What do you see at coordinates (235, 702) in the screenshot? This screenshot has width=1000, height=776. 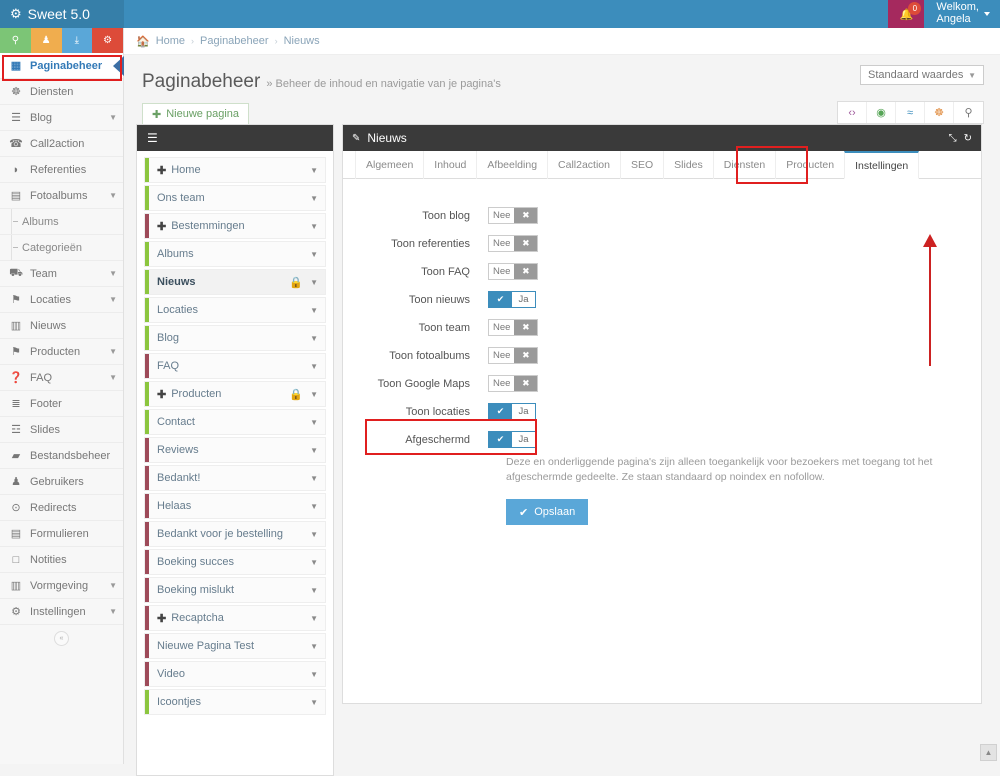 I see `tree-row: Icoontjes ▼` at bounding box center [235, 702].